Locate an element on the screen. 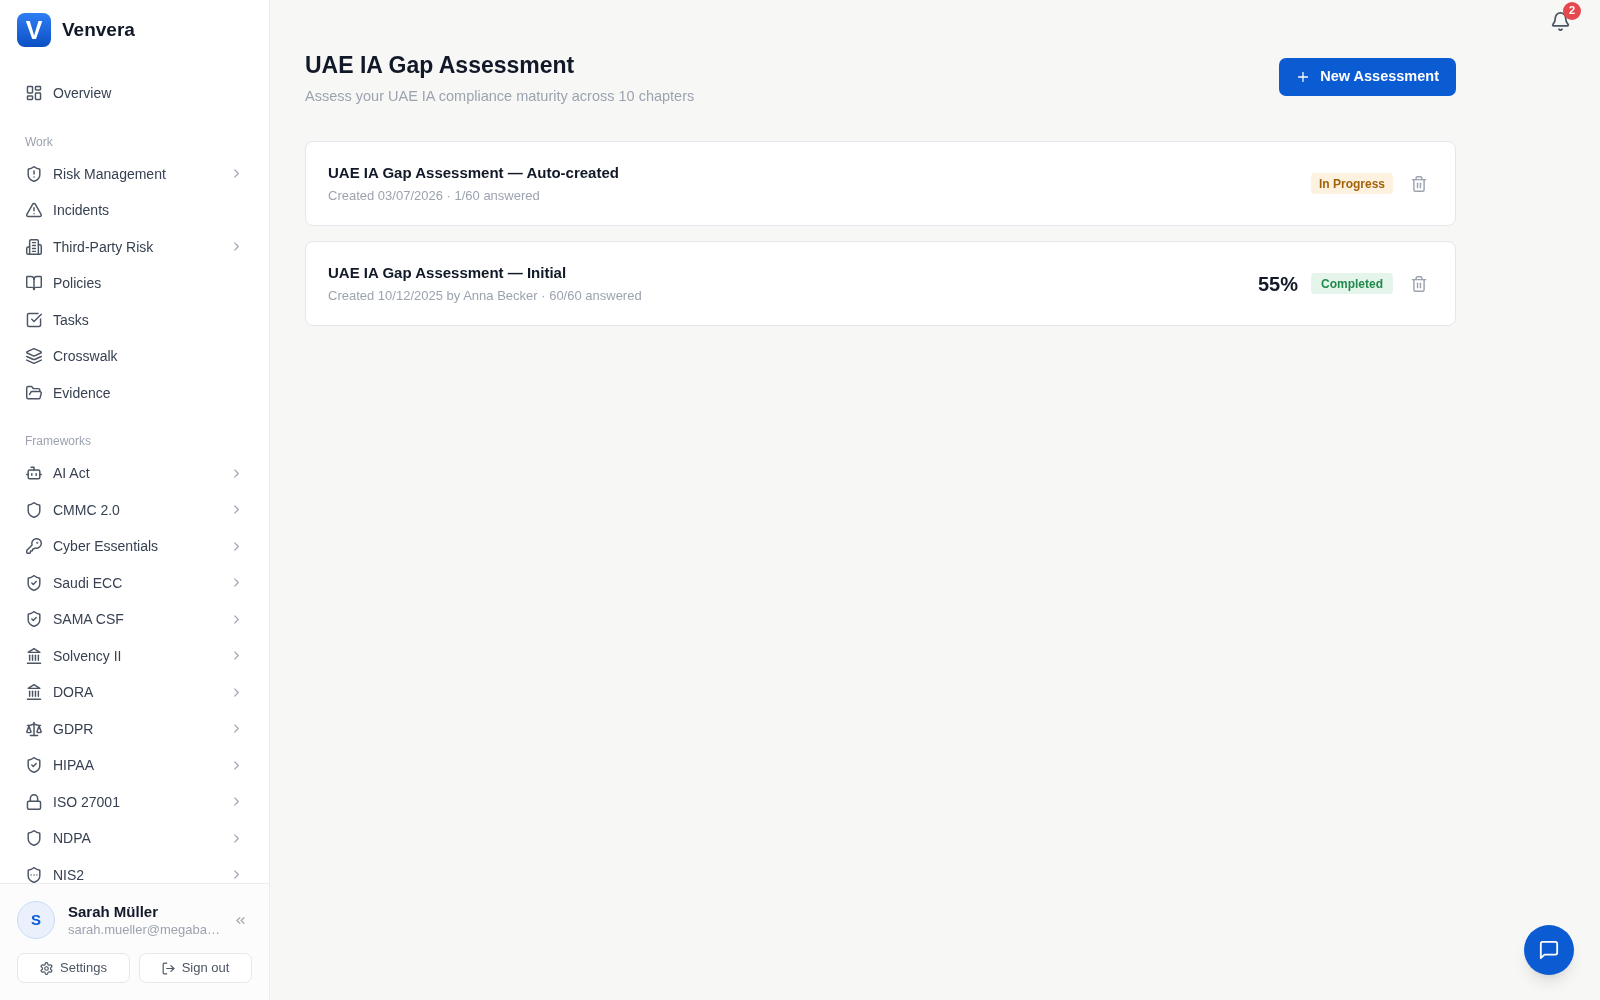  section-label: Work is located at coordinates (39, 141).